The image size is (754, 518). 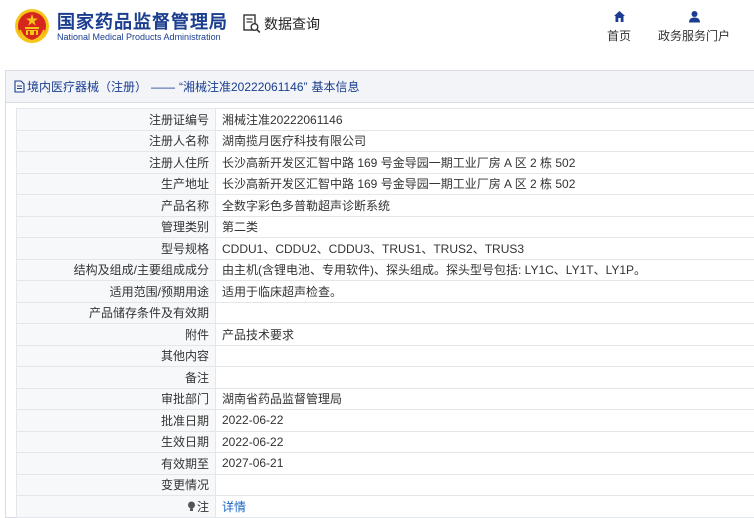 What do you see at coordinates (142, 22) in the screenshot?
I see `org-name-cn: 国家药品监督管理局` at bounding box center [142, 22].